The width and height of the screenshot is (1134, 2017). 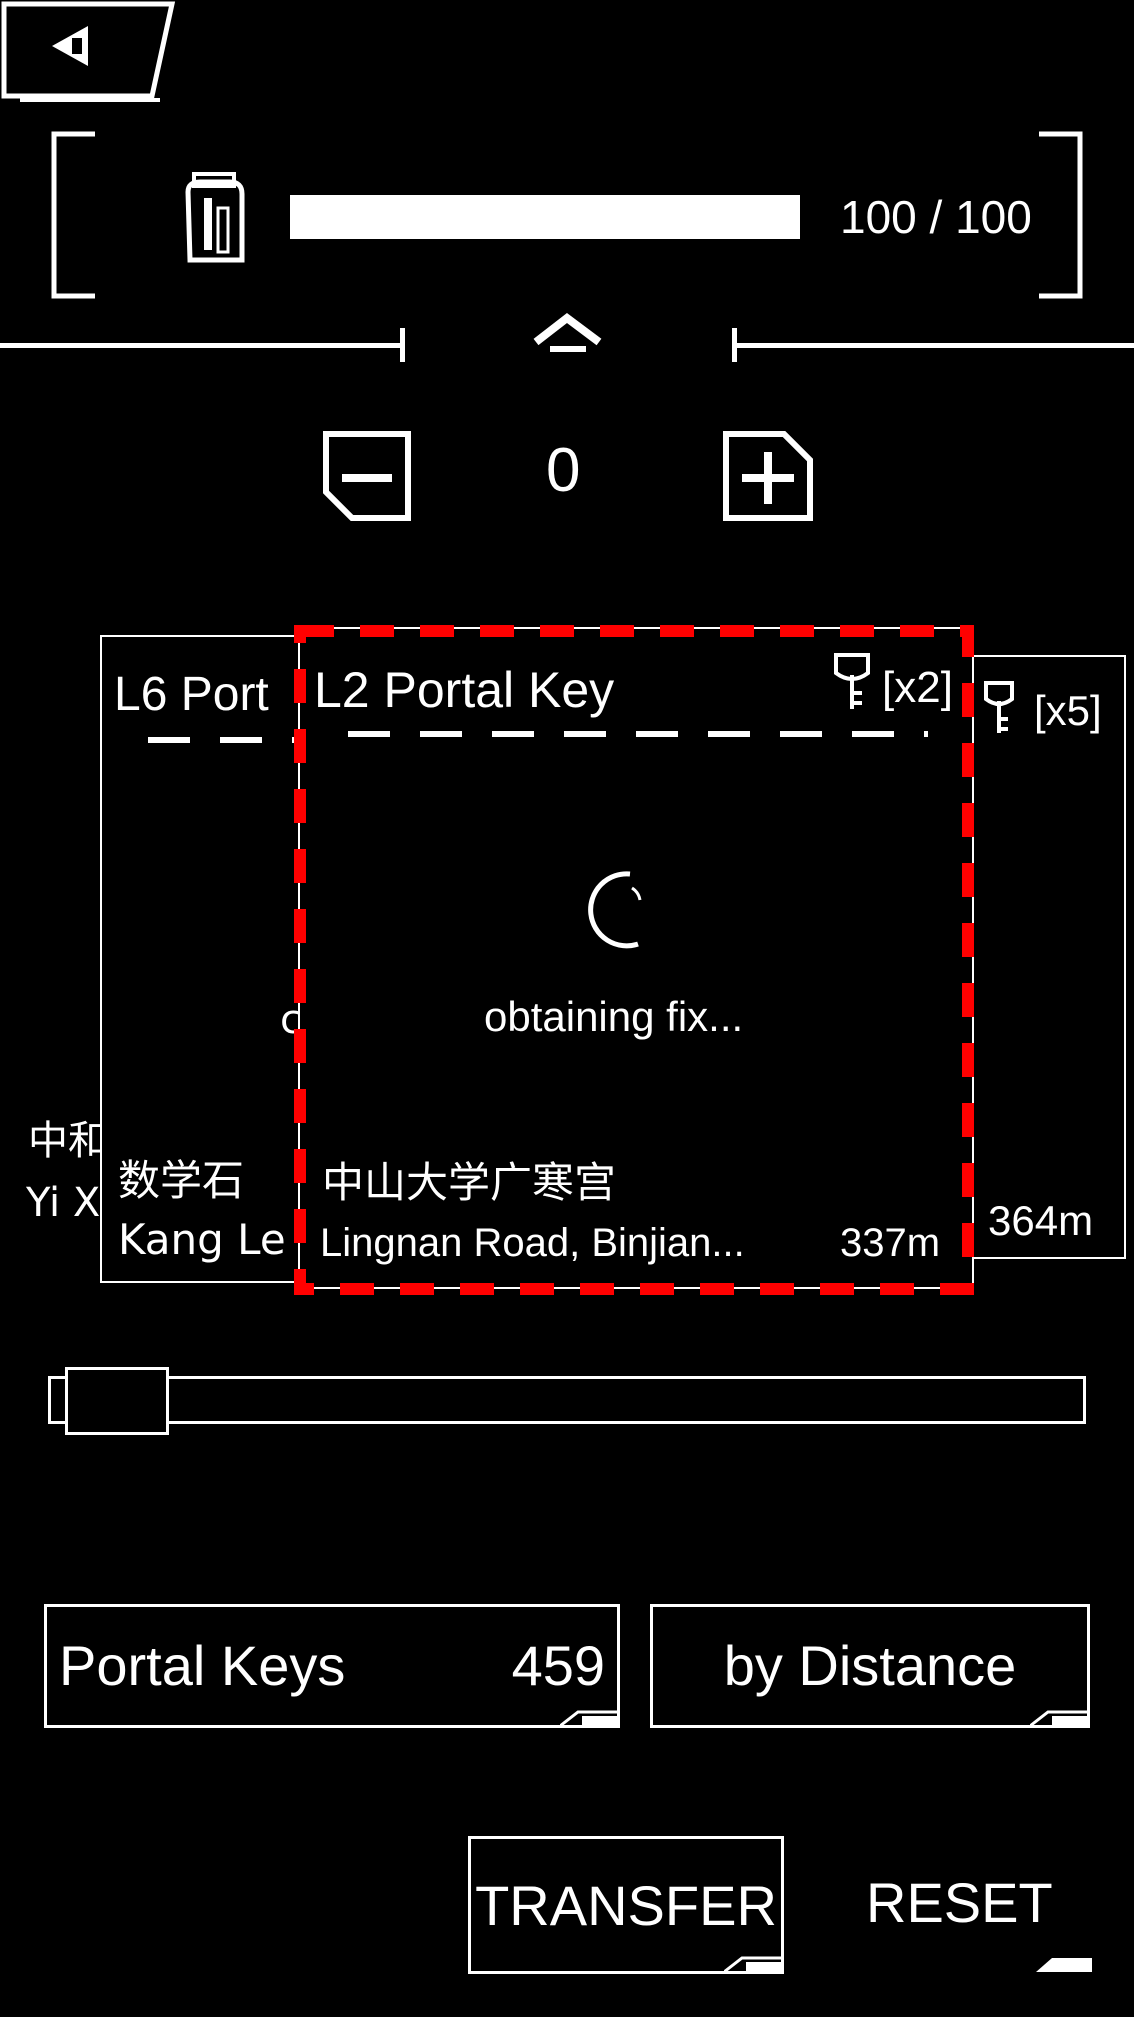 I want to click on category-label: Portal Keys, so click(x=202, y=1665).